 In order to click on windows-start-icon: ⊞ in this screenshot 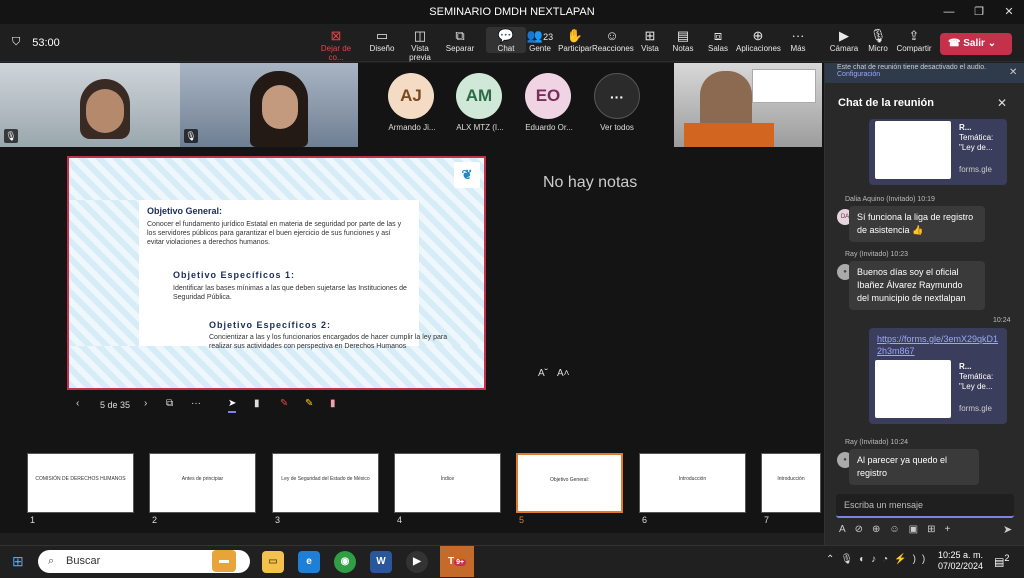, I will do `click(18, 561)`.